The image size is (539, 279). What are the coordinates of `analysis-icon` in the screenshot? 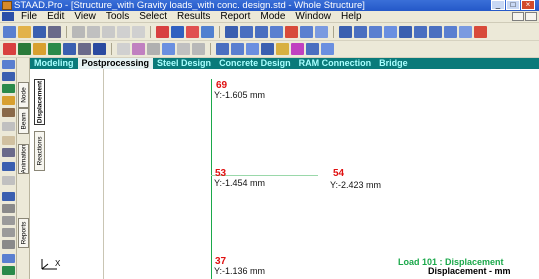 It's located at (8, 152).